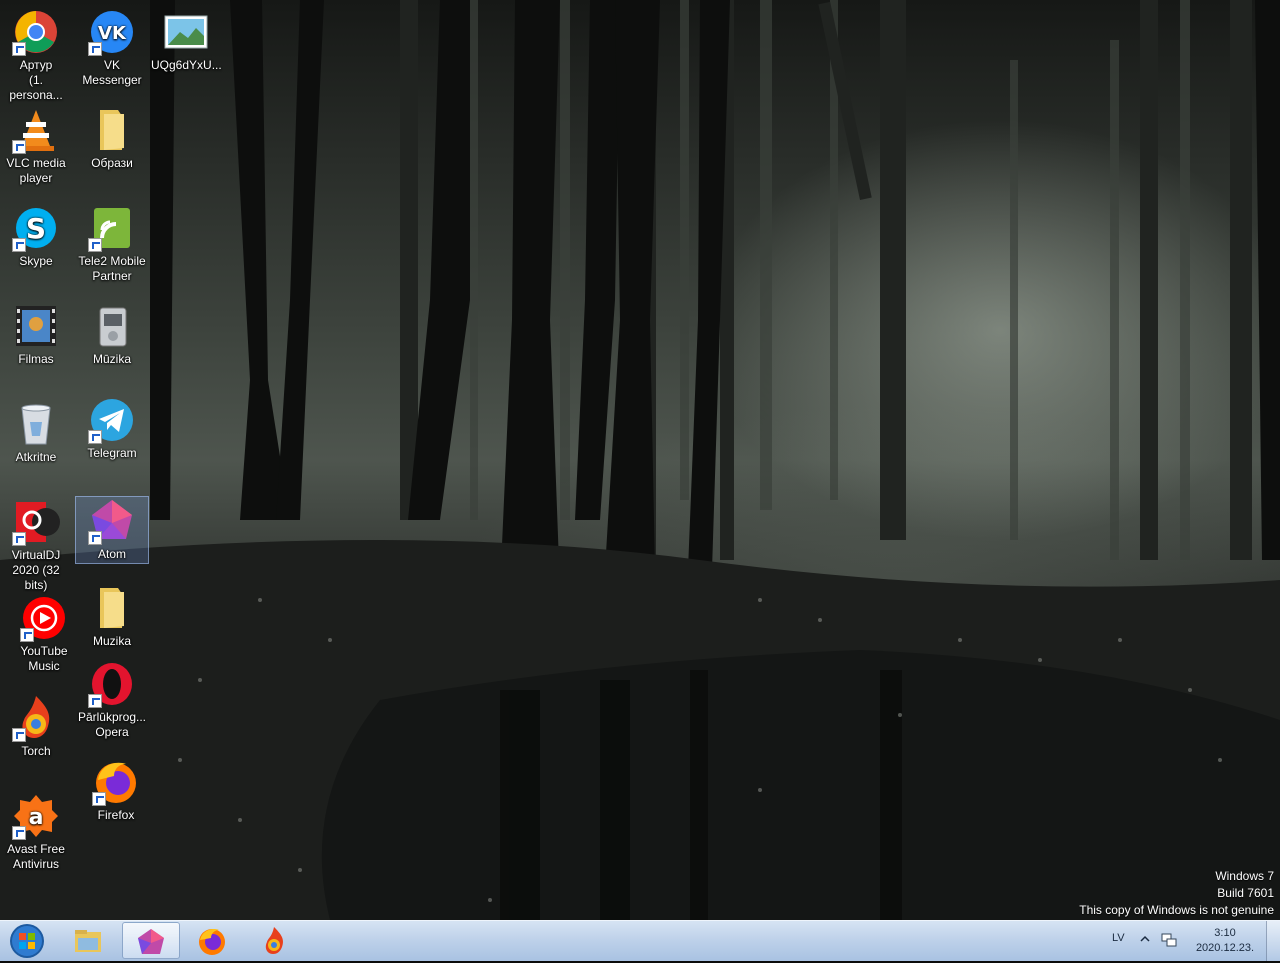  Describe the element at coordinates (112, 268) in the screenshot. I see `icon-label: Tele2 Mobile Partner` at that location.